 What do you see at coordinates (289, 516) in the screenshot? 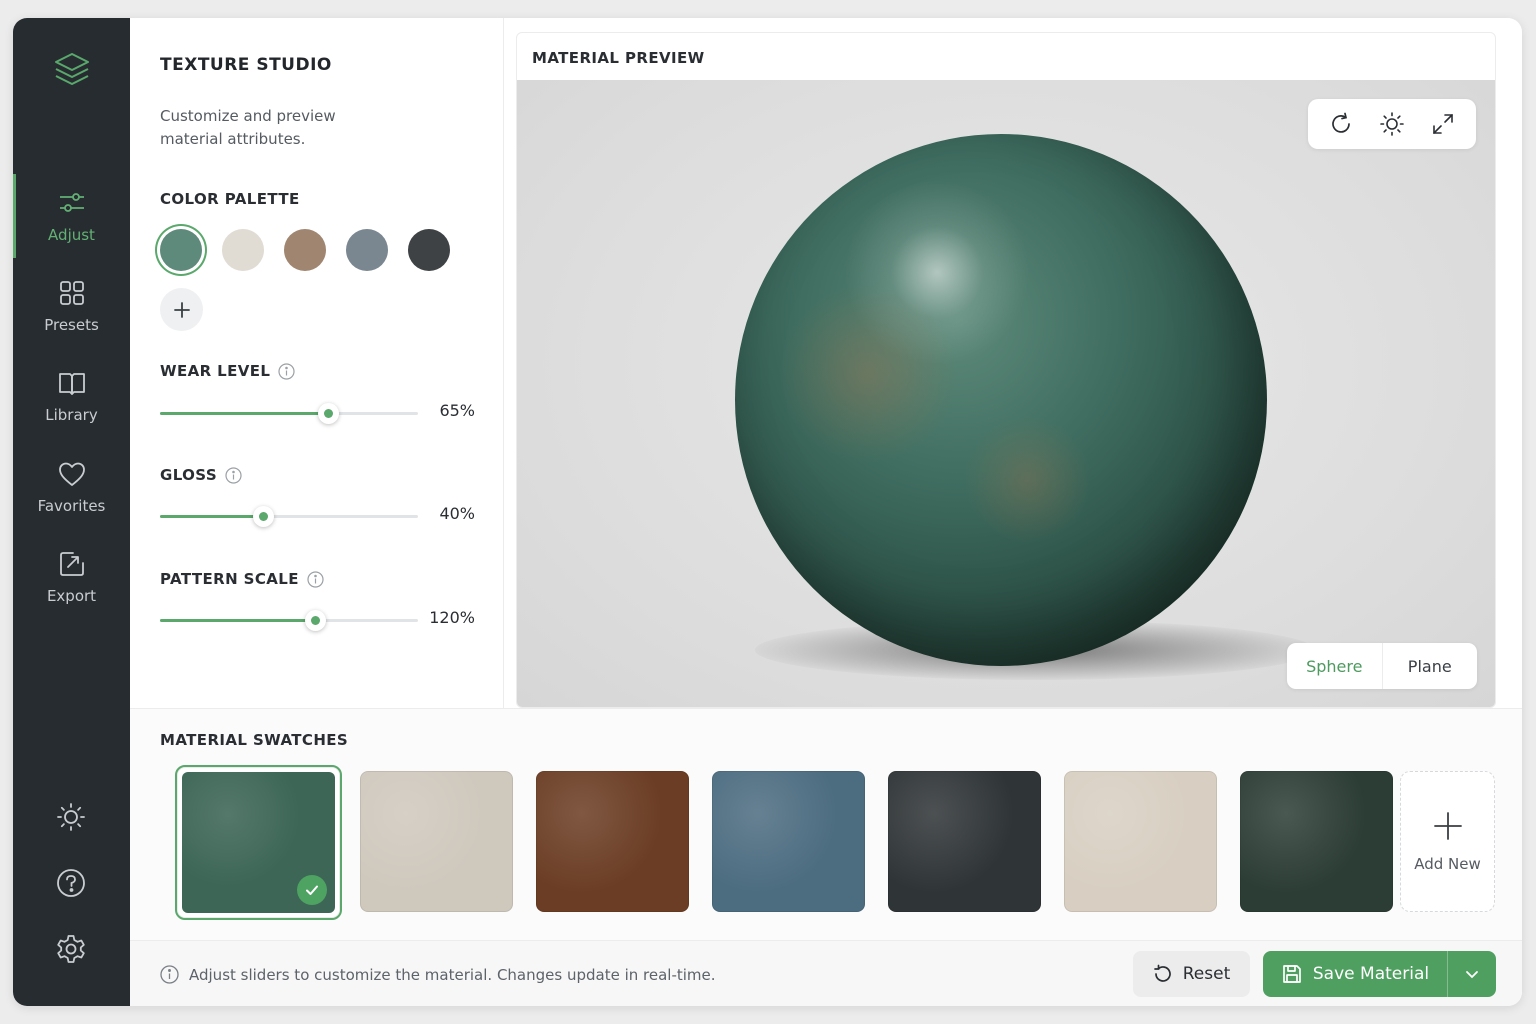
I see `gloss-slider` at bounding box center [289, 516].